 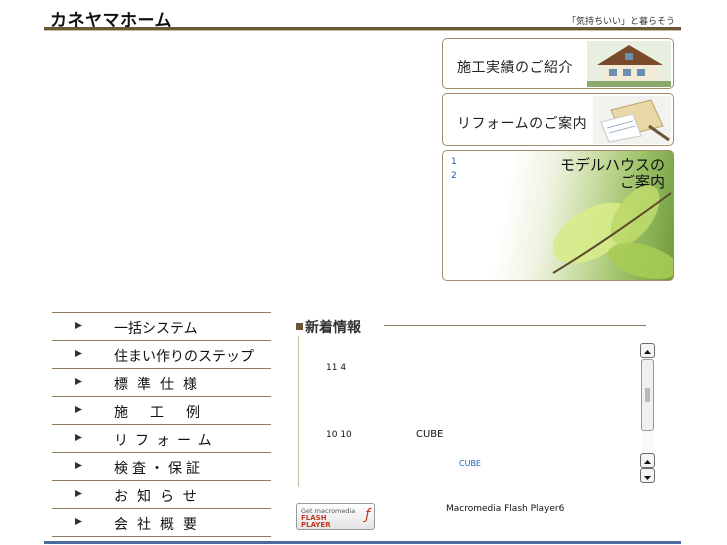 I want to click on news-date: 10 10, so click(x=339, y=435).